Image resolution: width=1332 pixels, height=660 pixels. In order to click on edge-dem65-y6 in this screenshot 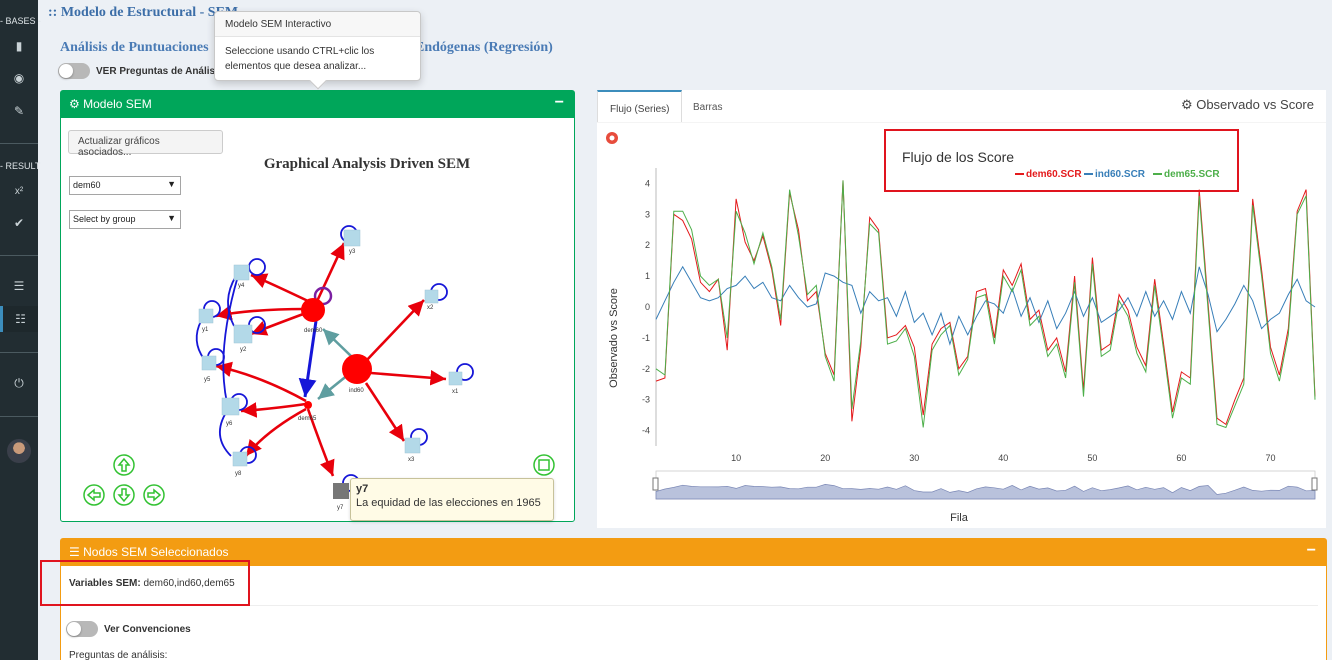, I will do `click(273, 410)`.